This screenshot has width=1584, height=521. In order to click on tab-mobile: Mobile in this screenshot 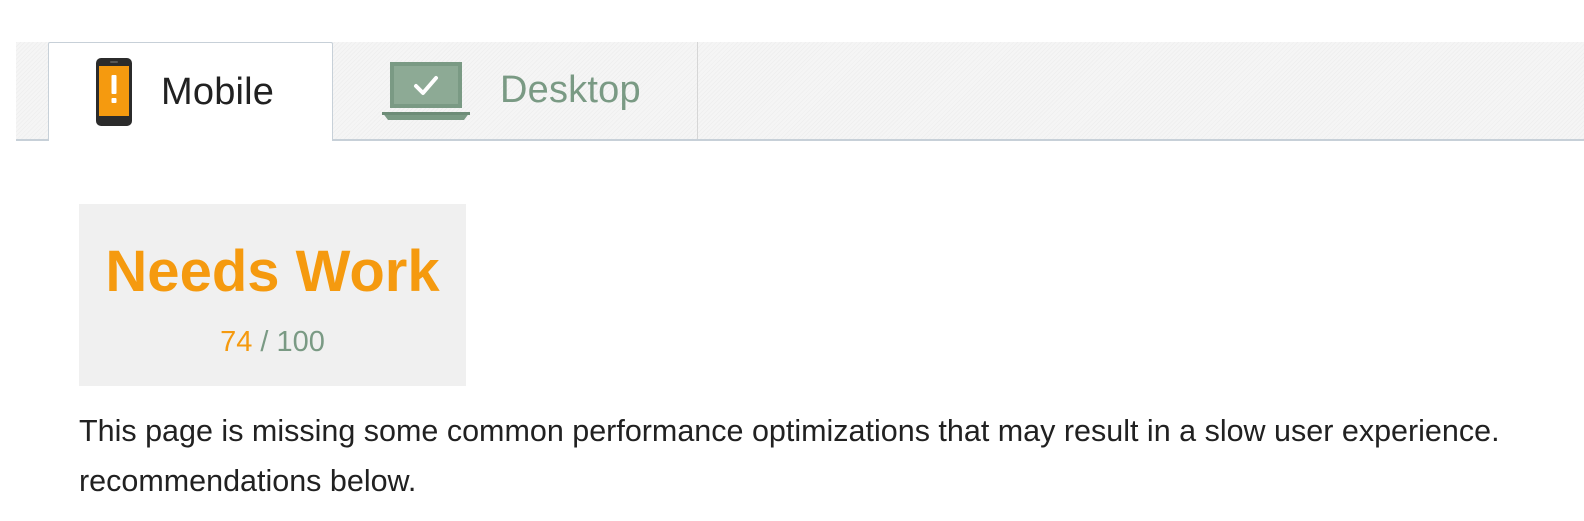, I will do `click(190, 91)`.